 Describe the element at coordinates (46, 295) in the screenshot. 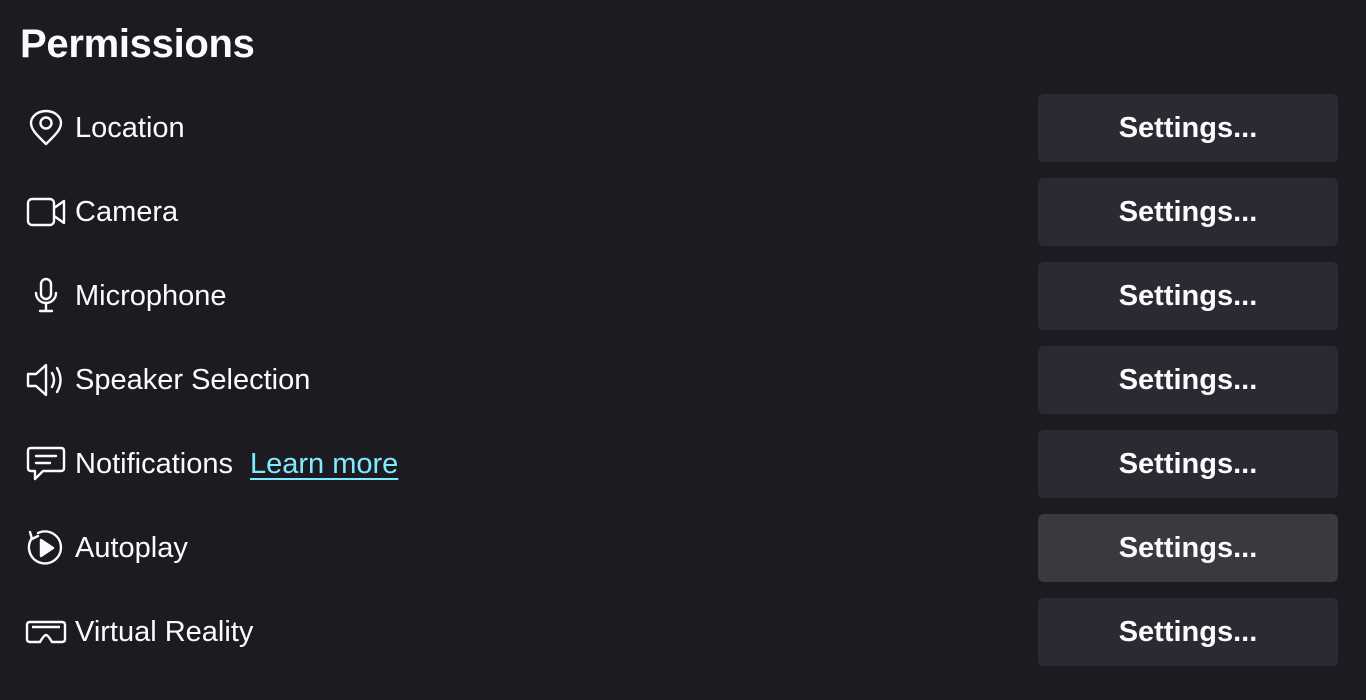

I see `microphone-icon` at that location.